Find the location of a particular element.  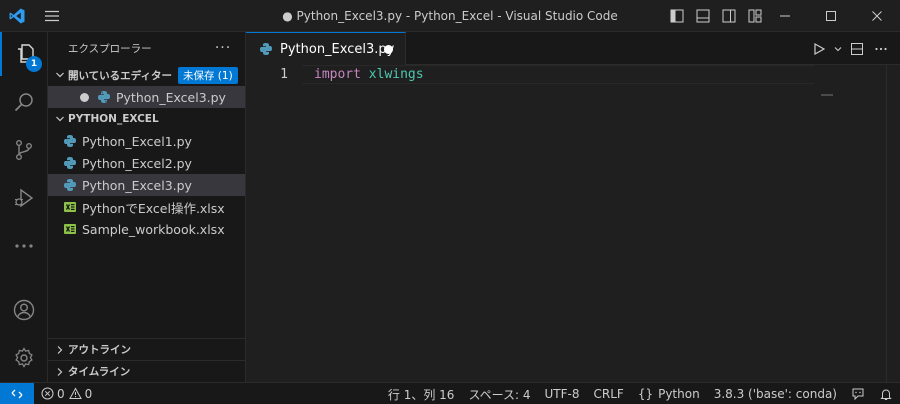

warning-count: 0 is located at coordinates (88, 393).